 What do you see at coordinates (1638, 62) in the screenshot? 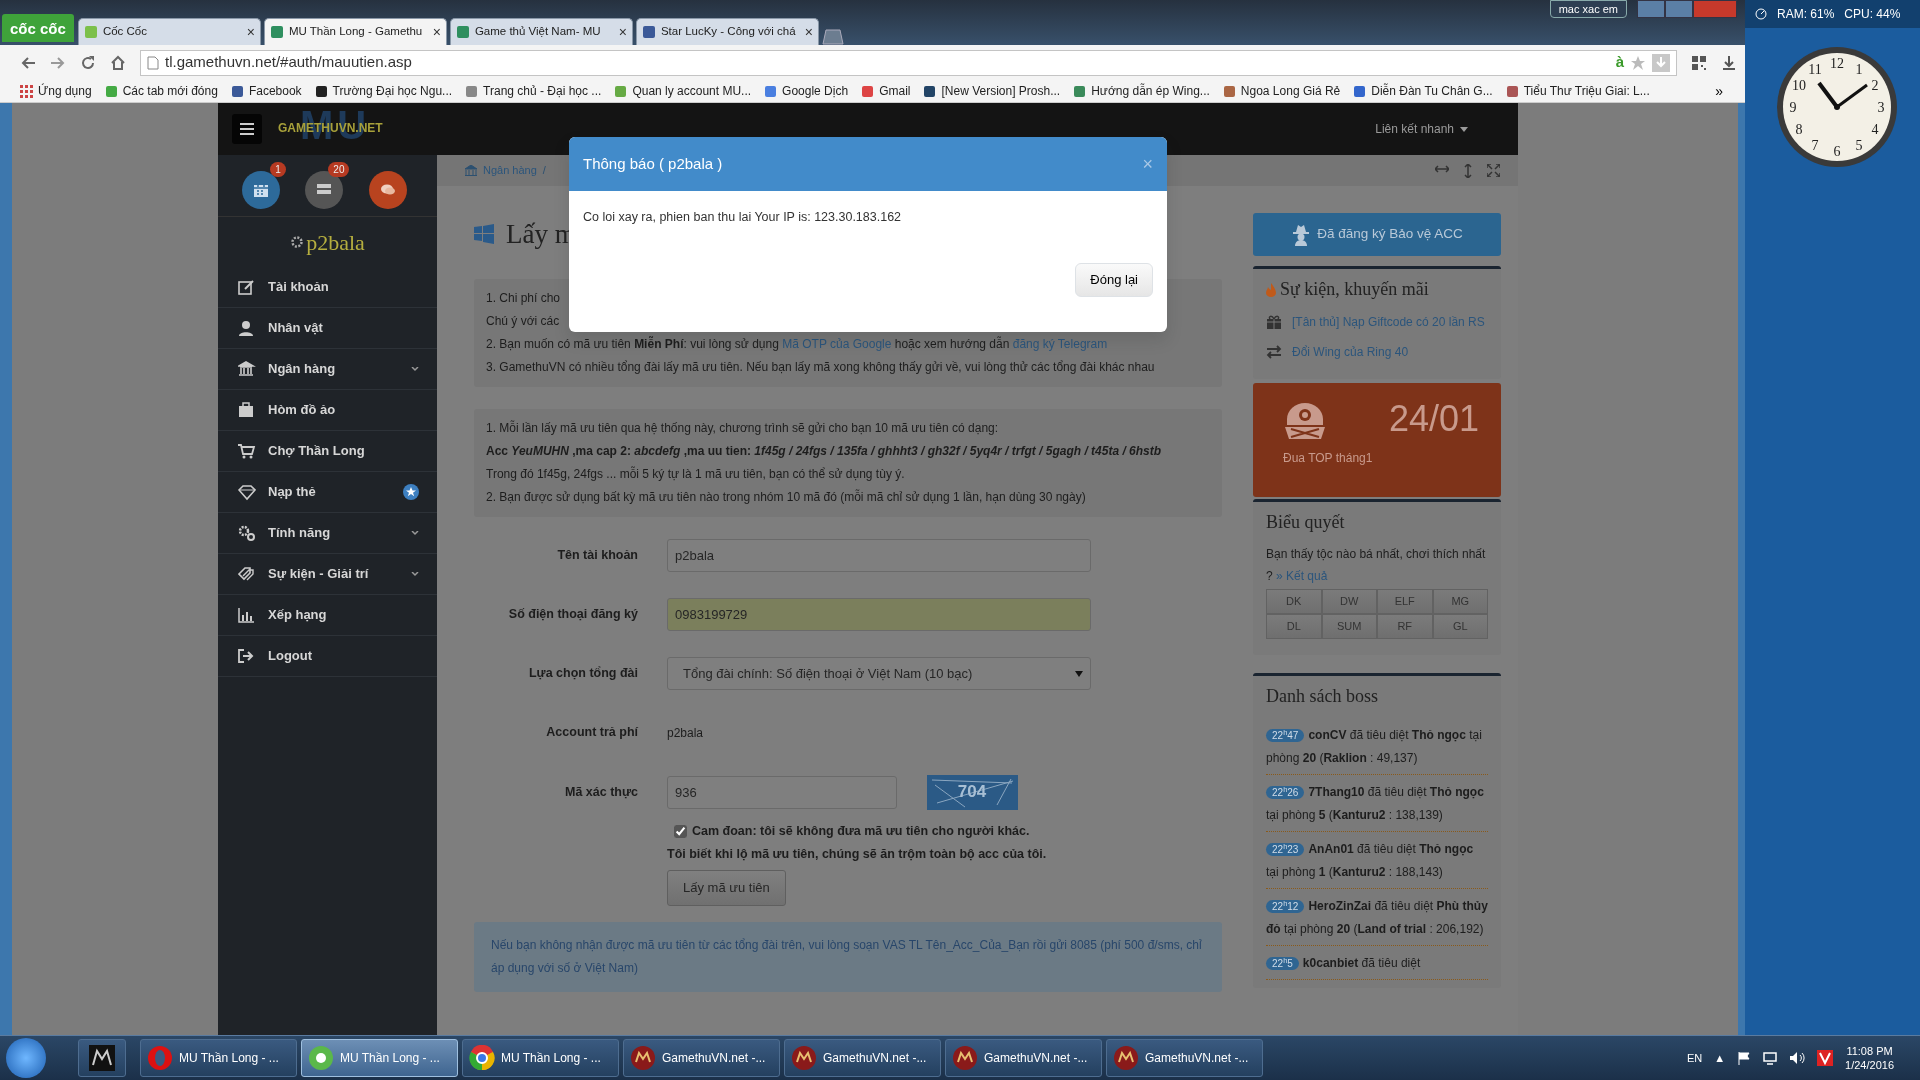
I see `star-icon` at bounding box center [1638, 62].